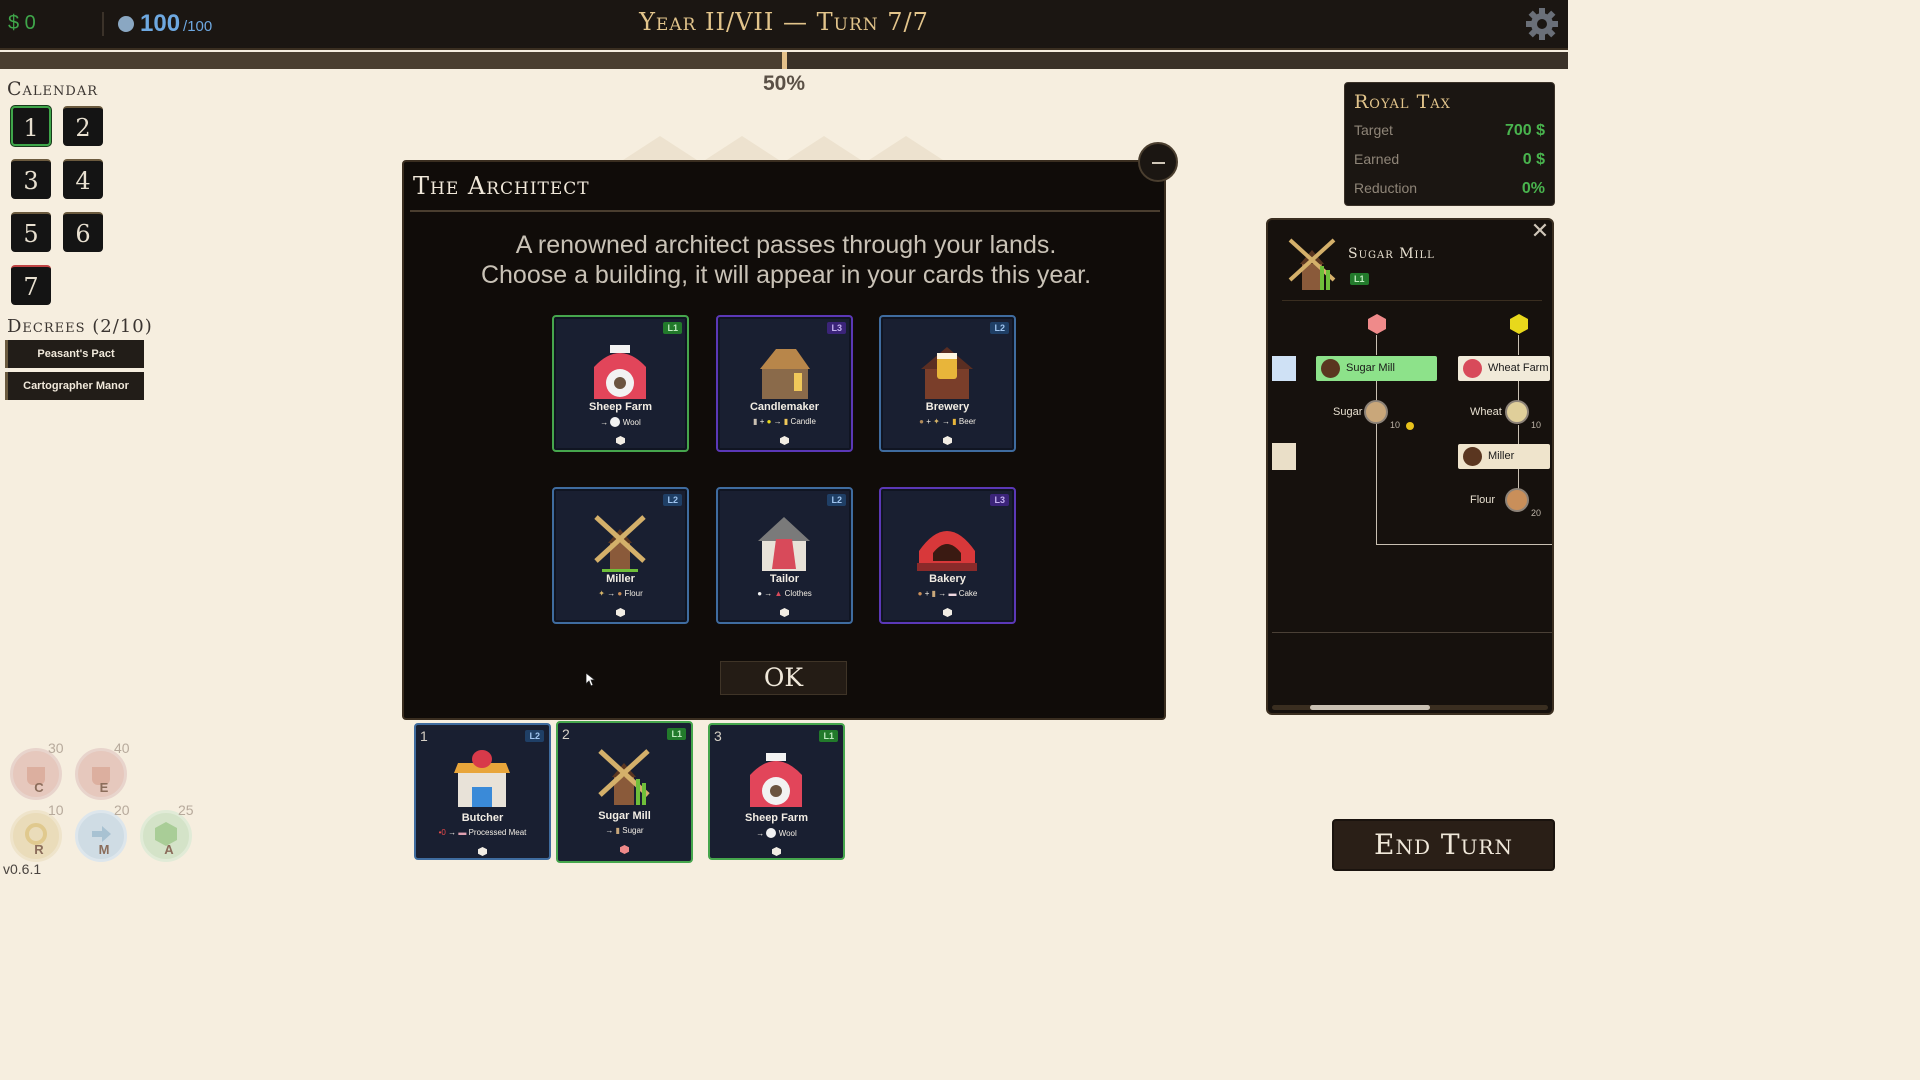  I want to click on yellow-hex-icon, so click(1519, 324).